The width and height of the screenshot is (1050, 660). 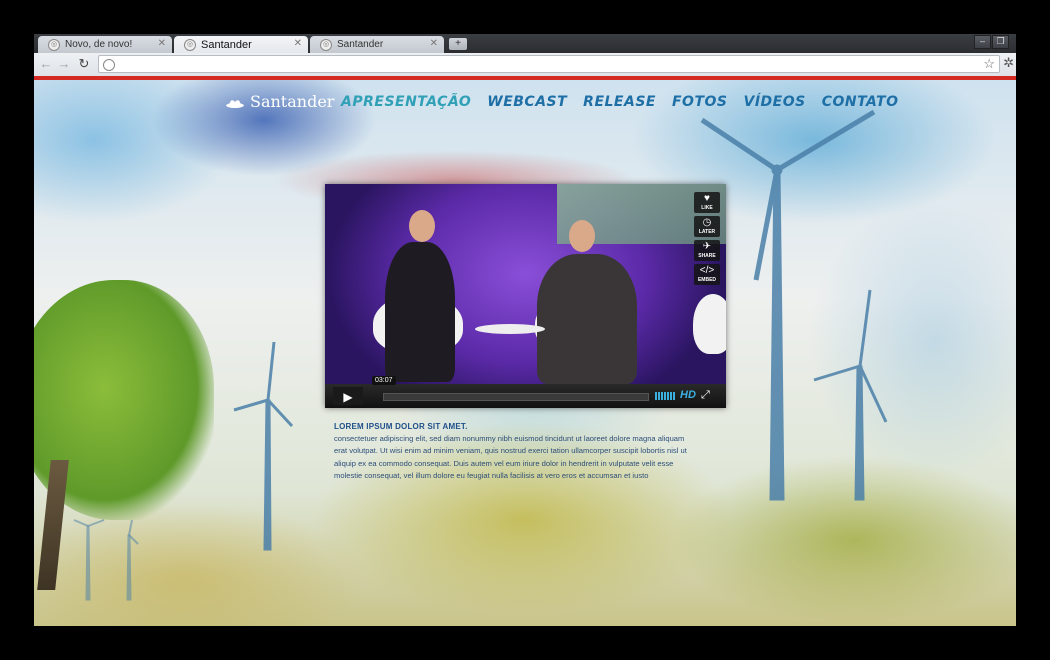 What do you see at coordinates (235, 100) in the screenshot?
I see `flame-logo-icon` at bounding box center [235, 100].